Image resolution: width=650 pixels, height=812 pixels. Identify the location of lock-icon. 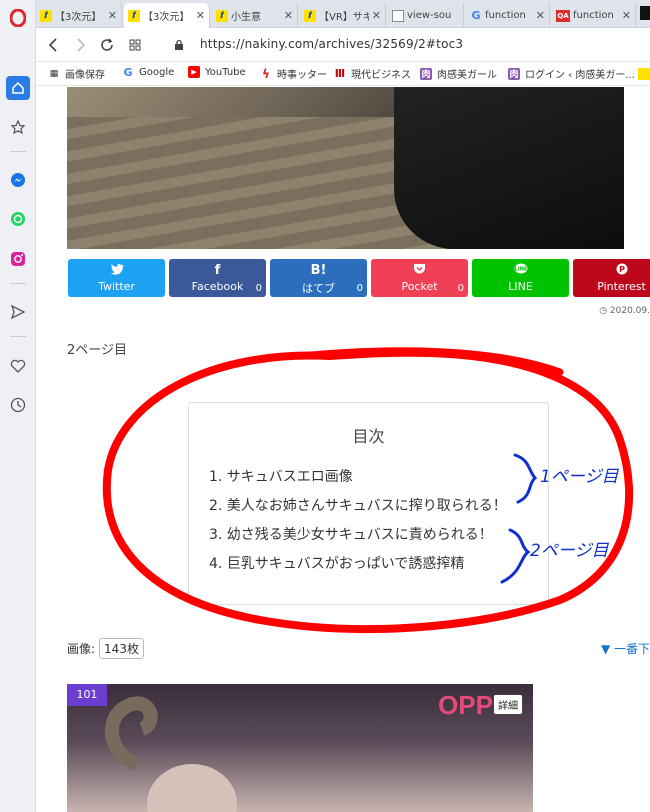
(179, 45).